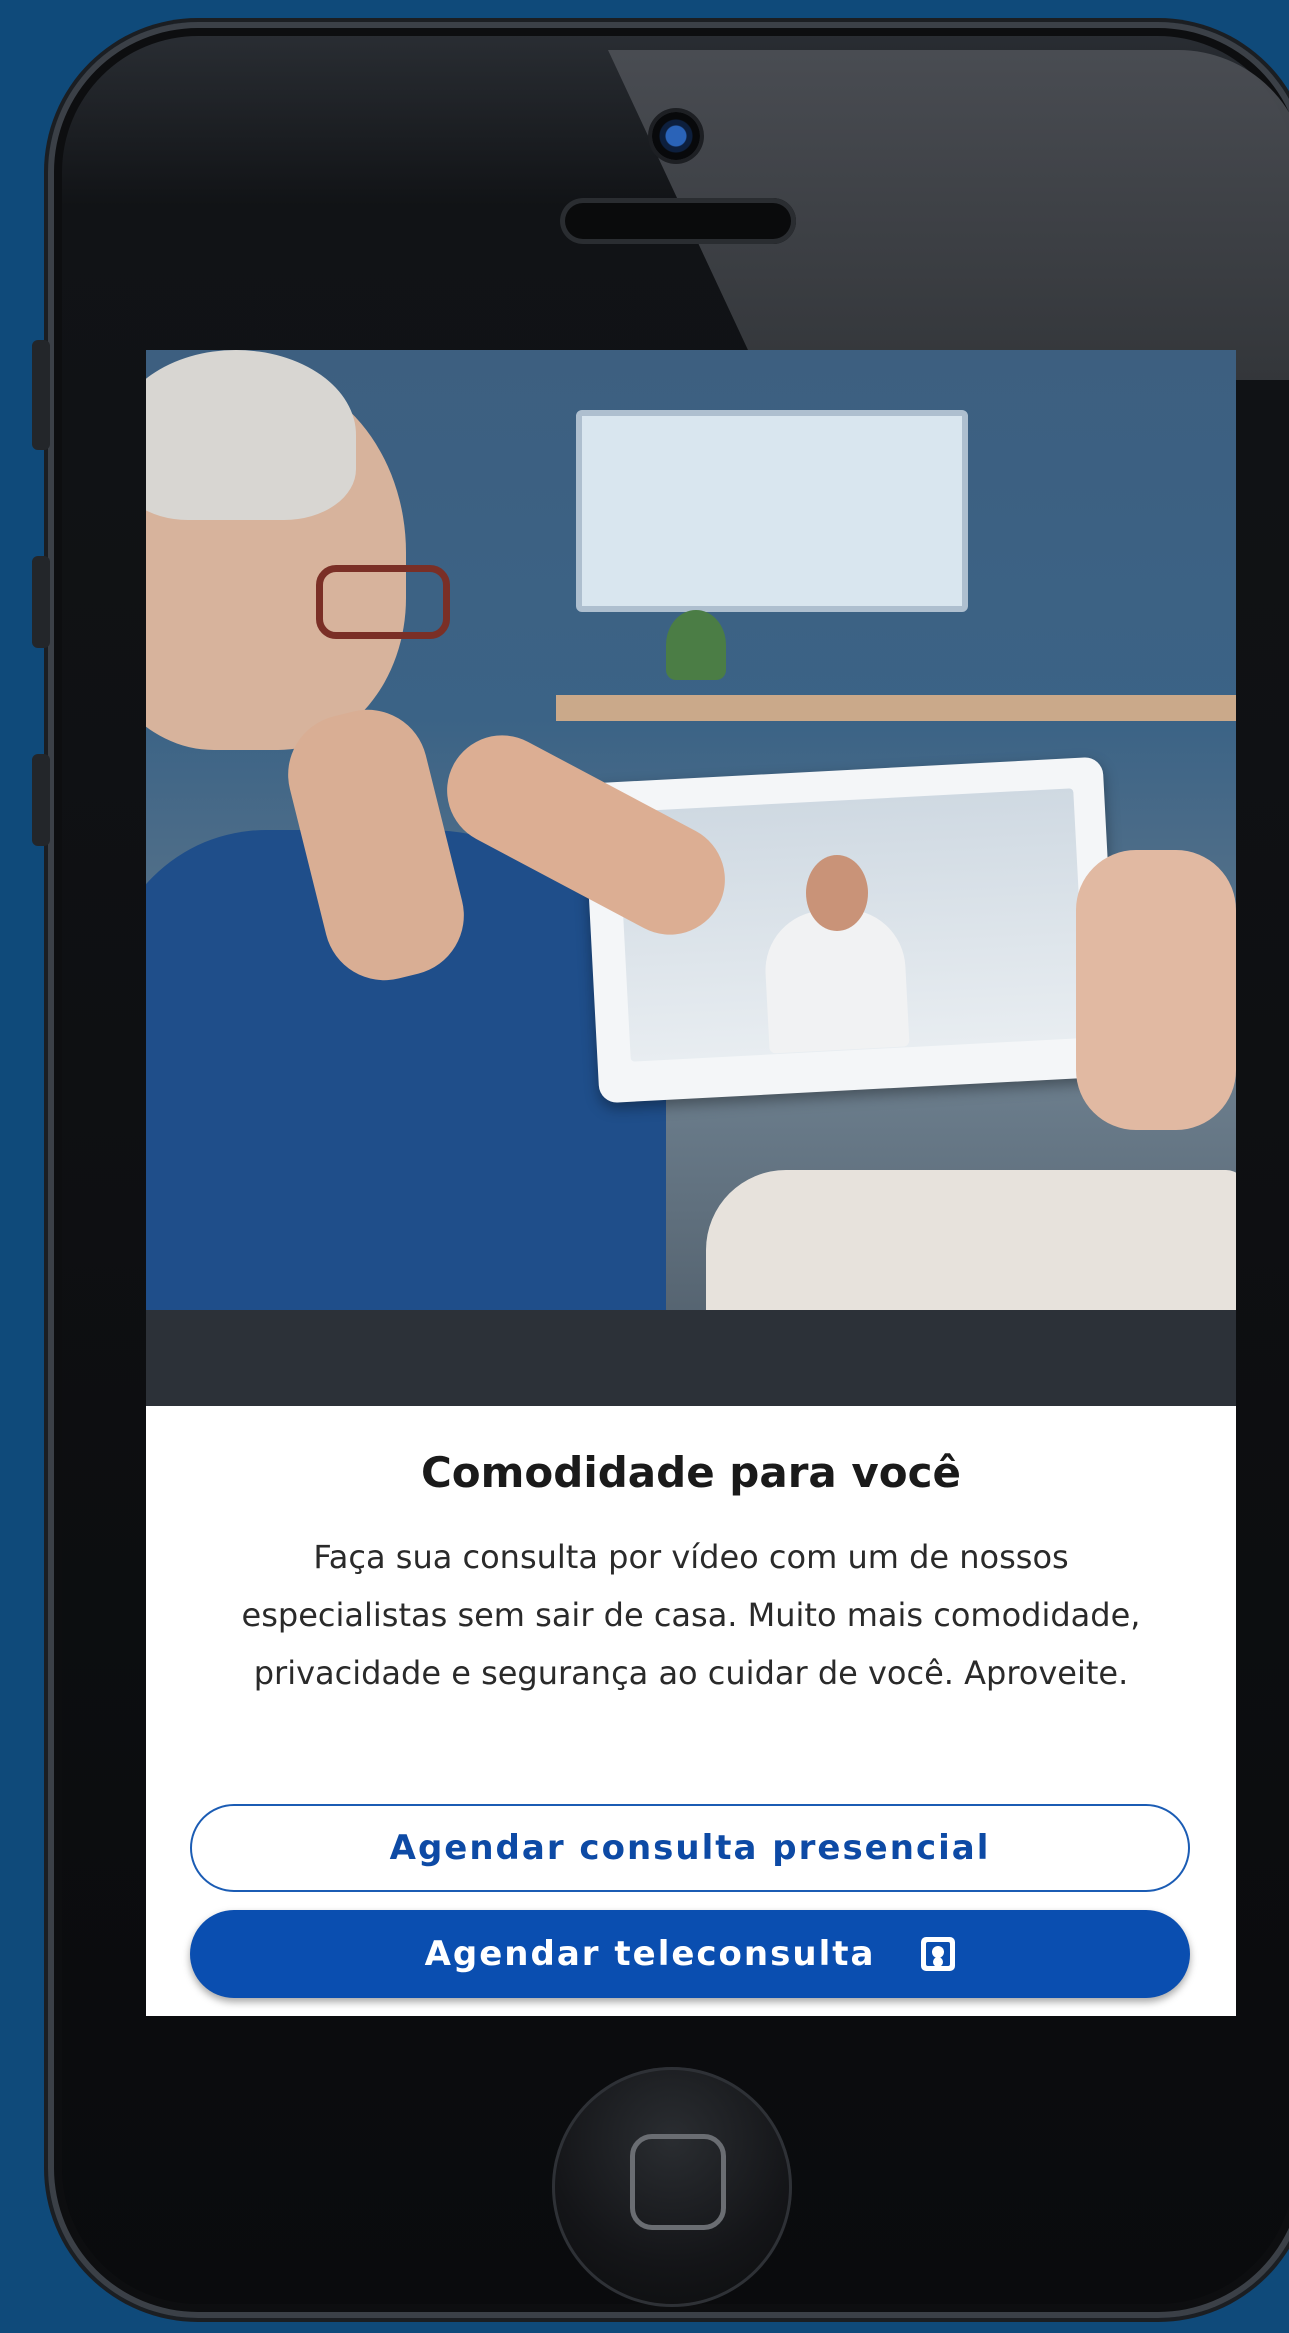 The image size is (1289, 2333). Describe the element at coordinates (691, 1358) in the screenshot. I see `sofa-illustration` at that location.